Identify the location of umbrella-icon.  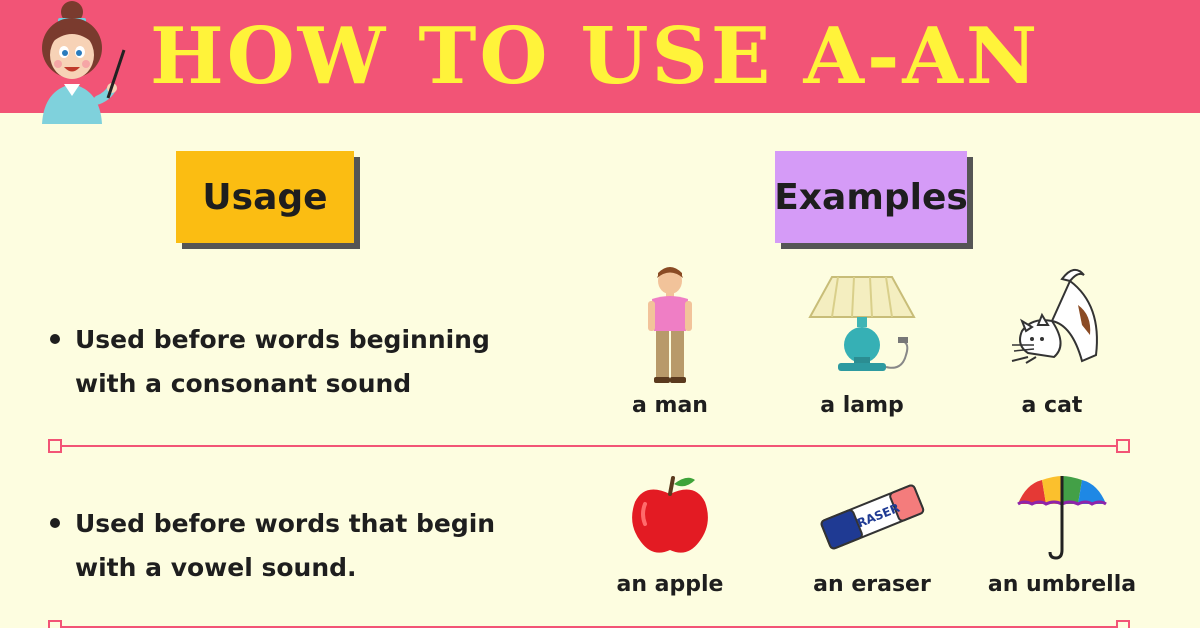
(1062, 518).